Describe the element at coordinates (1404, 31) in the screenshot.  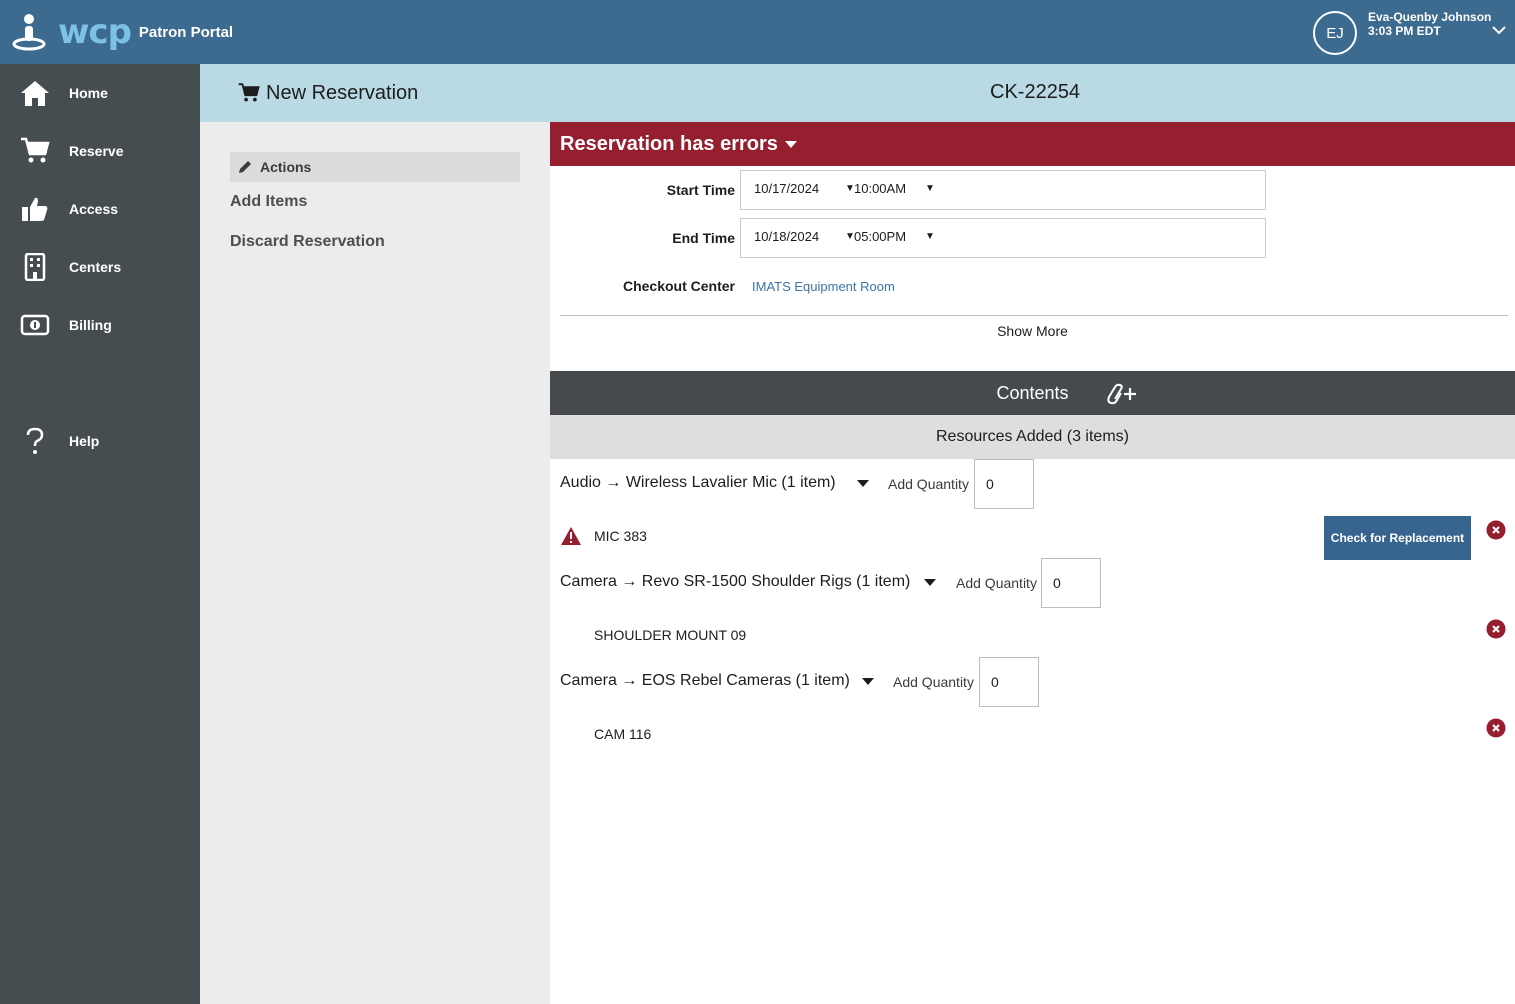
I see `user-time: 3:03 PM EDT` at that location.